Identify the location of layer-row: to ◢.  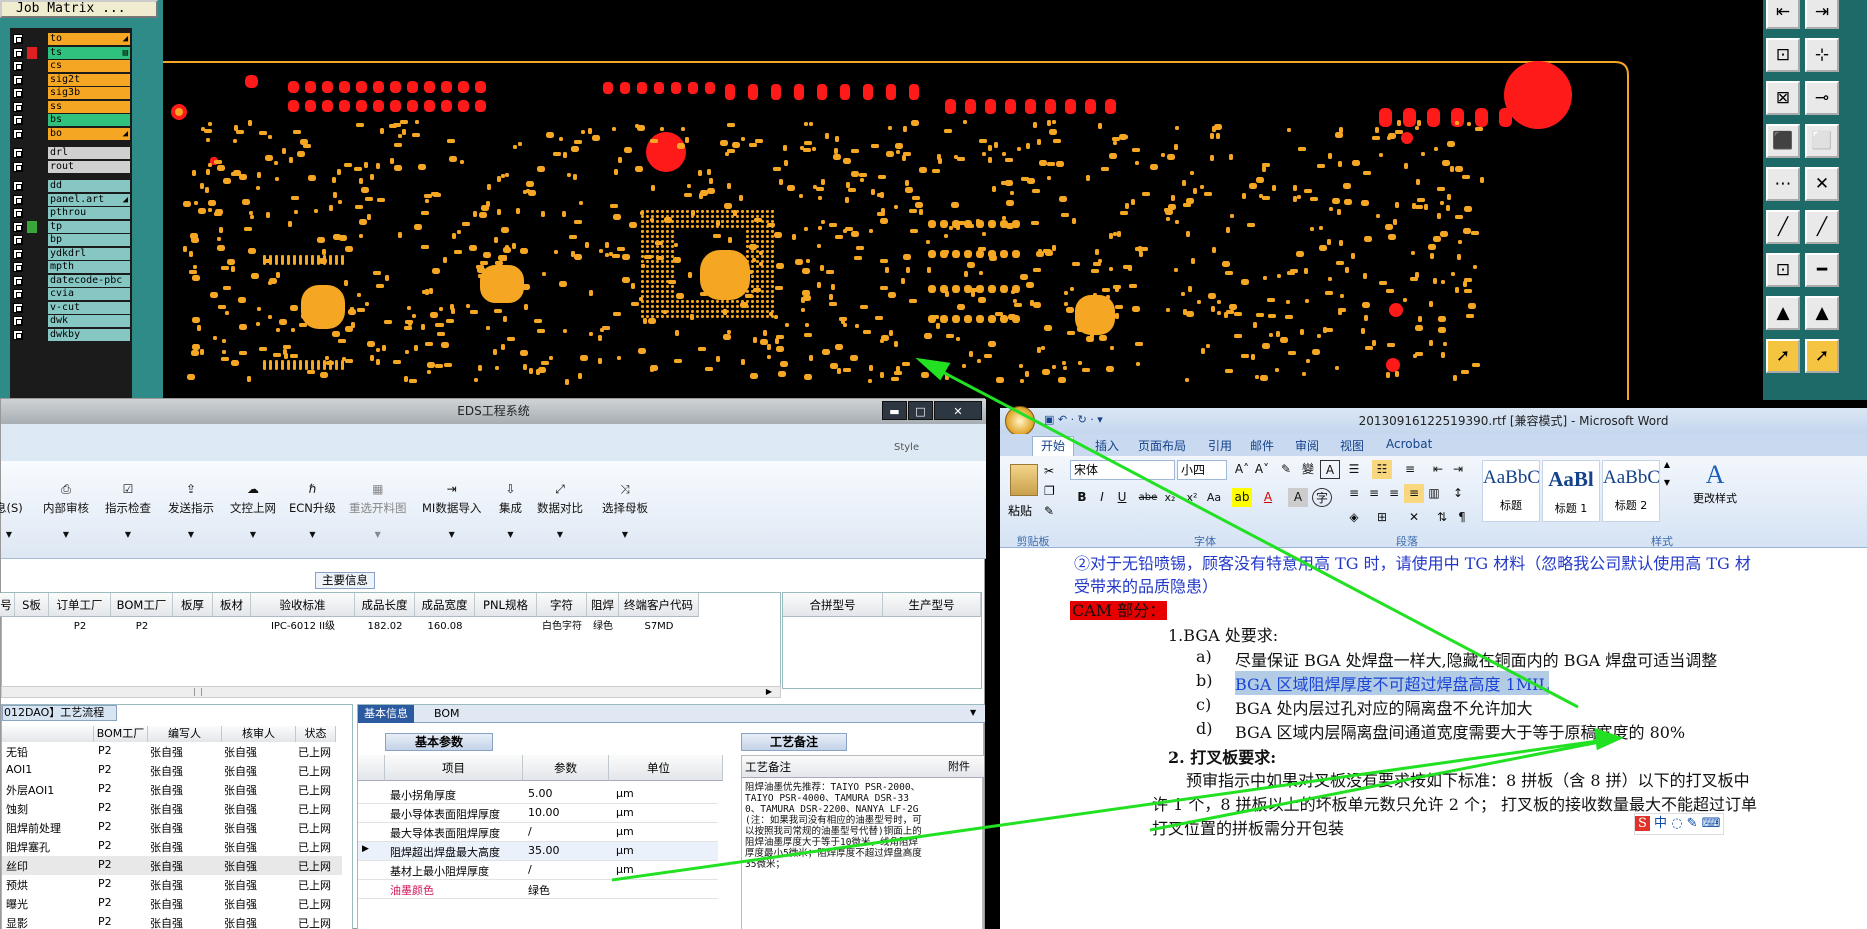
(71, 39).